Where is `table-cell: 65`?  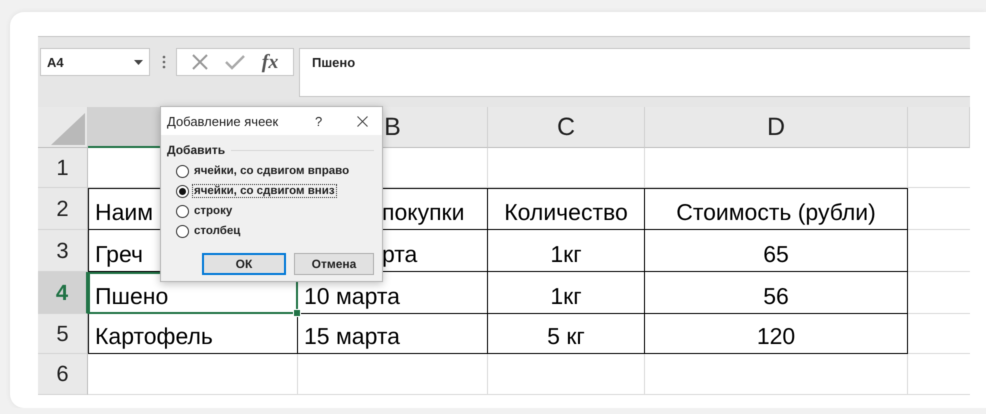
table-cell: 65 is located at coordinates (776, 251).